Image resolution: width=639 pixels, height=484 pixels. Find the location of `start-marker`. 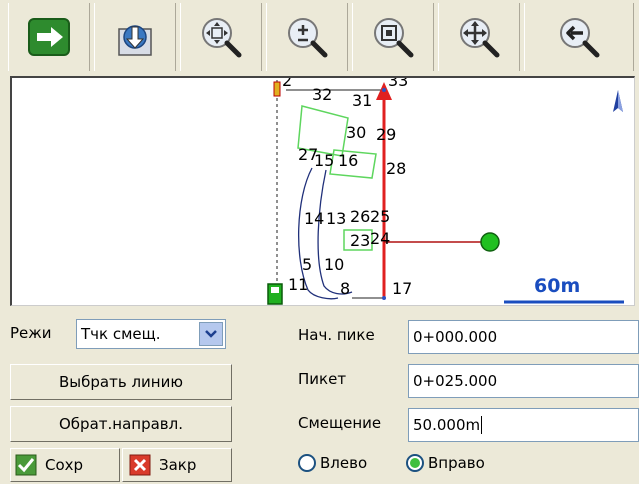

start-marker is located at coordinates (277, 89).